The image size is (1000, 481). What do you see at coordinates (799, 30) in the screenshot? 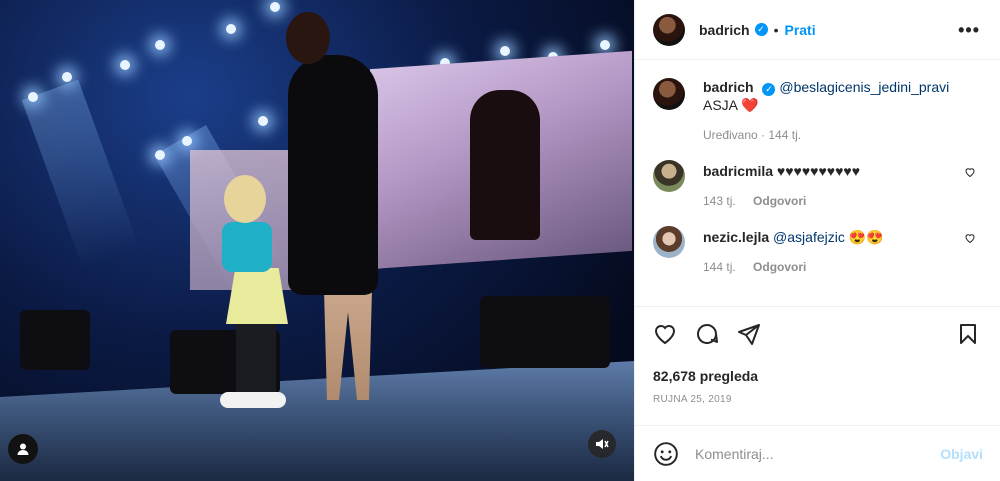
I see `follow-button: Prati` at bounding box center [799, 30].